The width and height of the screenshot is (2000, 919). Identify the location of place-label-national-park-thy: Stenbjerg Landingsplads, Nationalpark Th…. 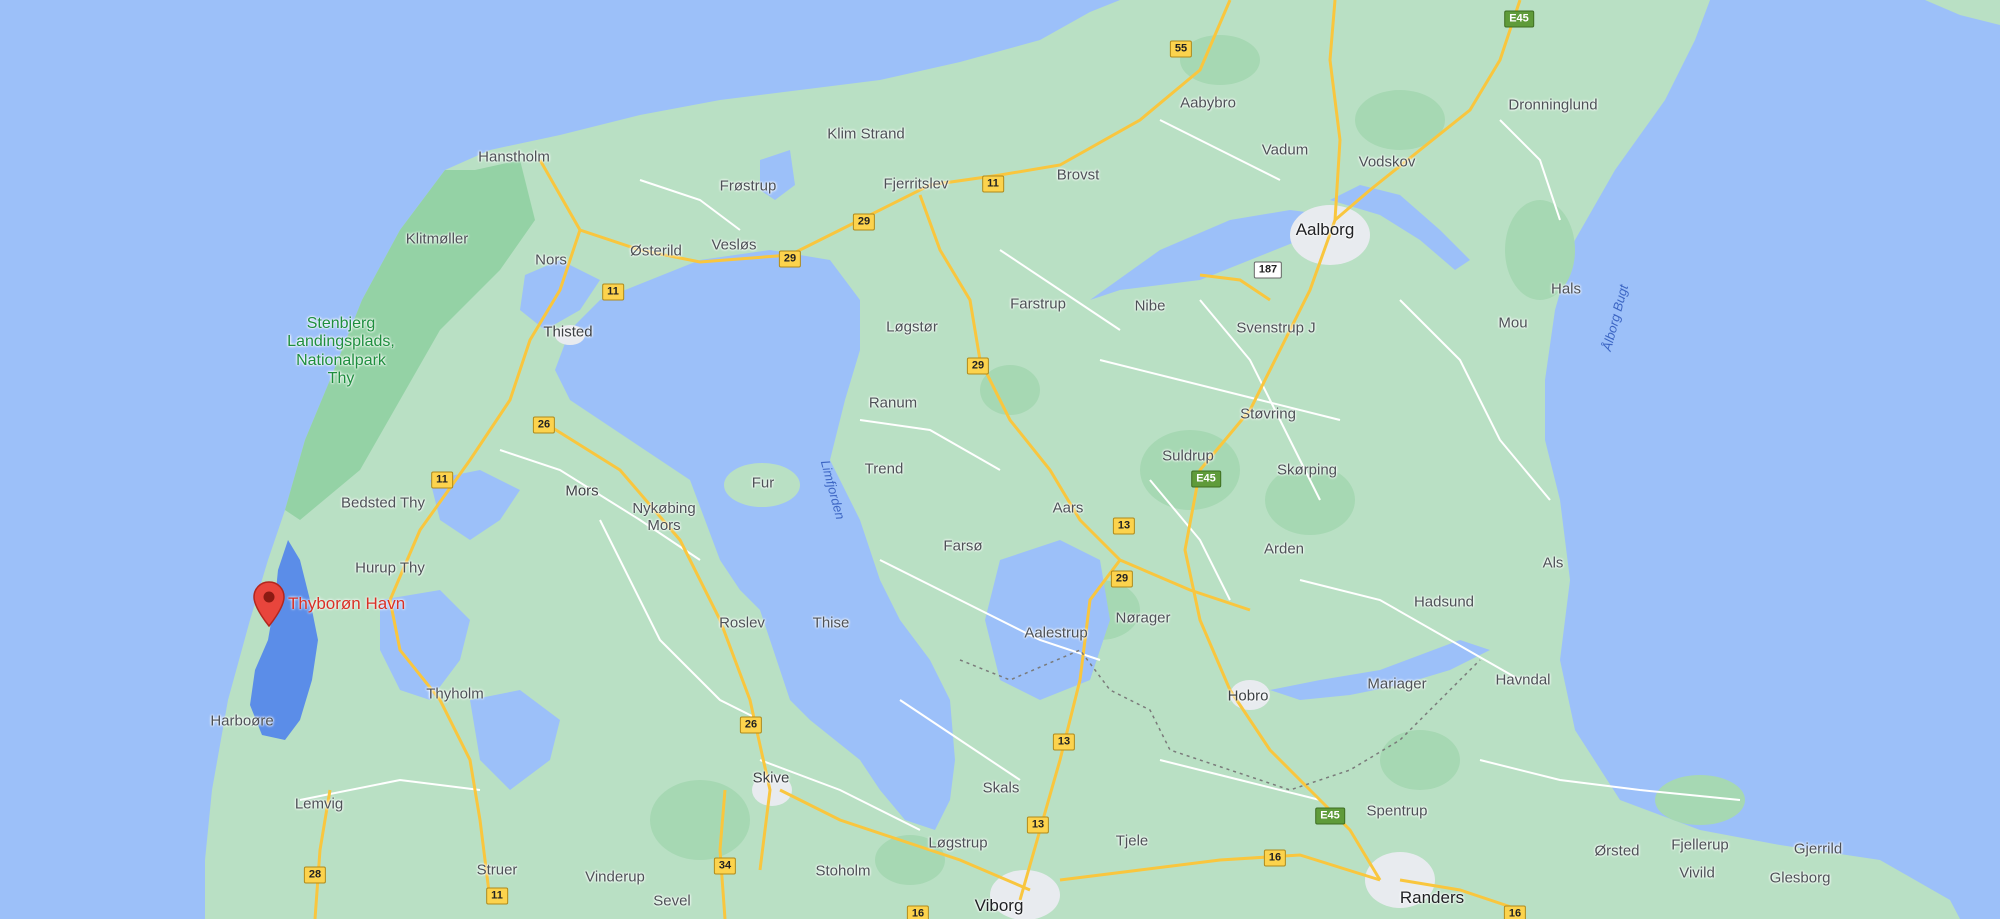
(341, 351).